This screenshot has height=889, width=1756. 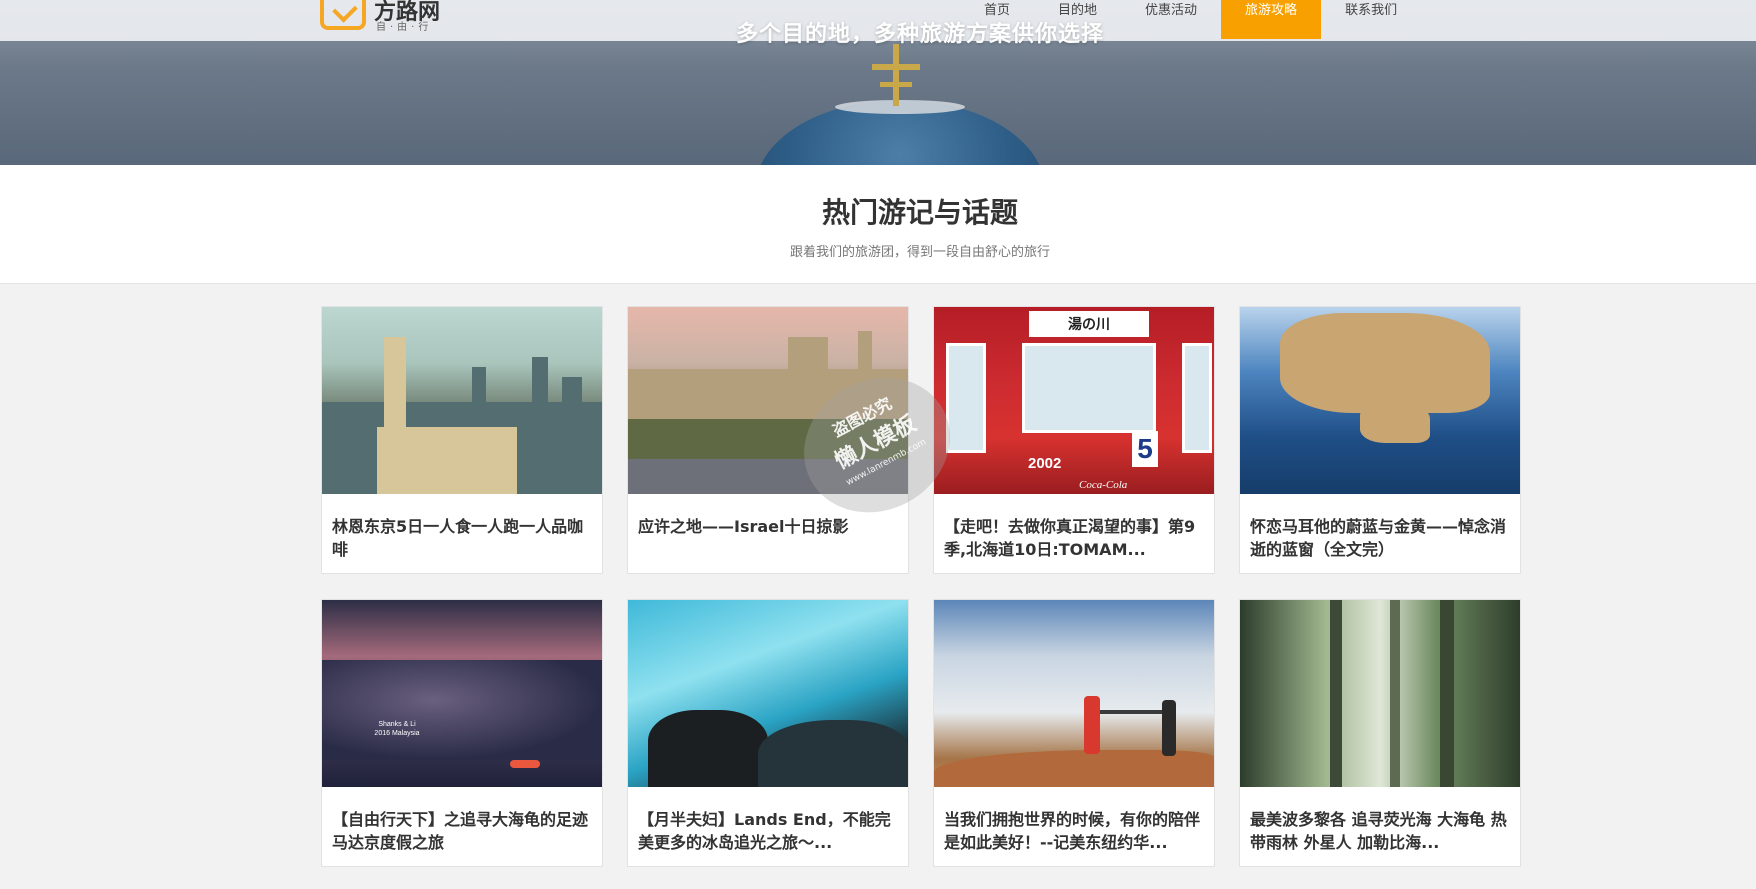 I want to click on card-title: 怀恋马耳他的蔚蓝与金黄——悼念消逝的蓝窗（全文完）, so click(x=1381, y=538).